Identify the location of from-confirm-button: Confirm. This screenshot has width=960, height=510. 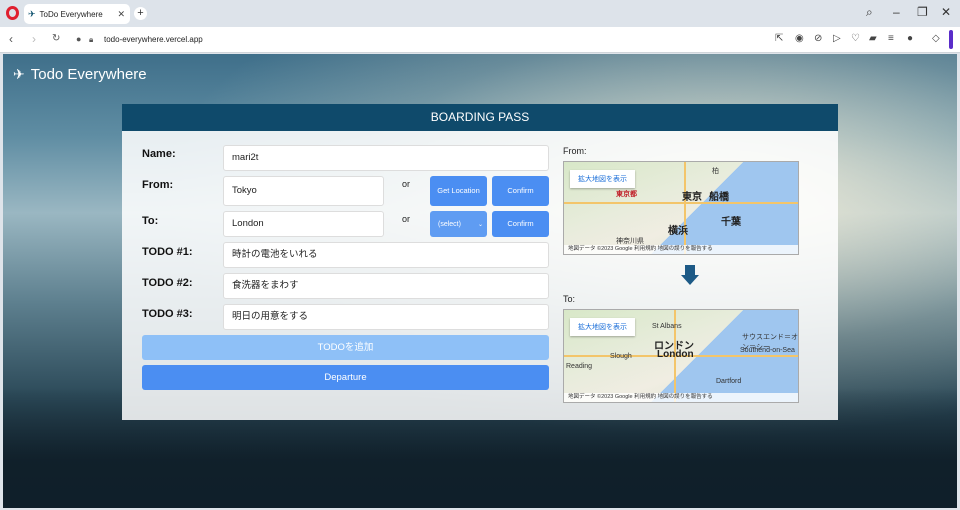
(520, 191).